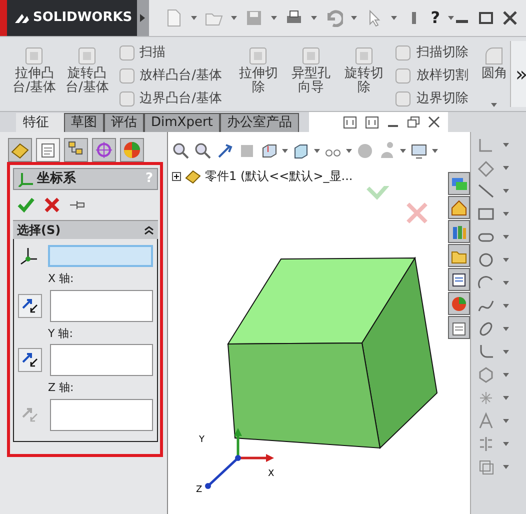 The image size is (526, 514). Describe the element at coordinates (459, 207) in the screenshot. I see `home-icon` at that location.